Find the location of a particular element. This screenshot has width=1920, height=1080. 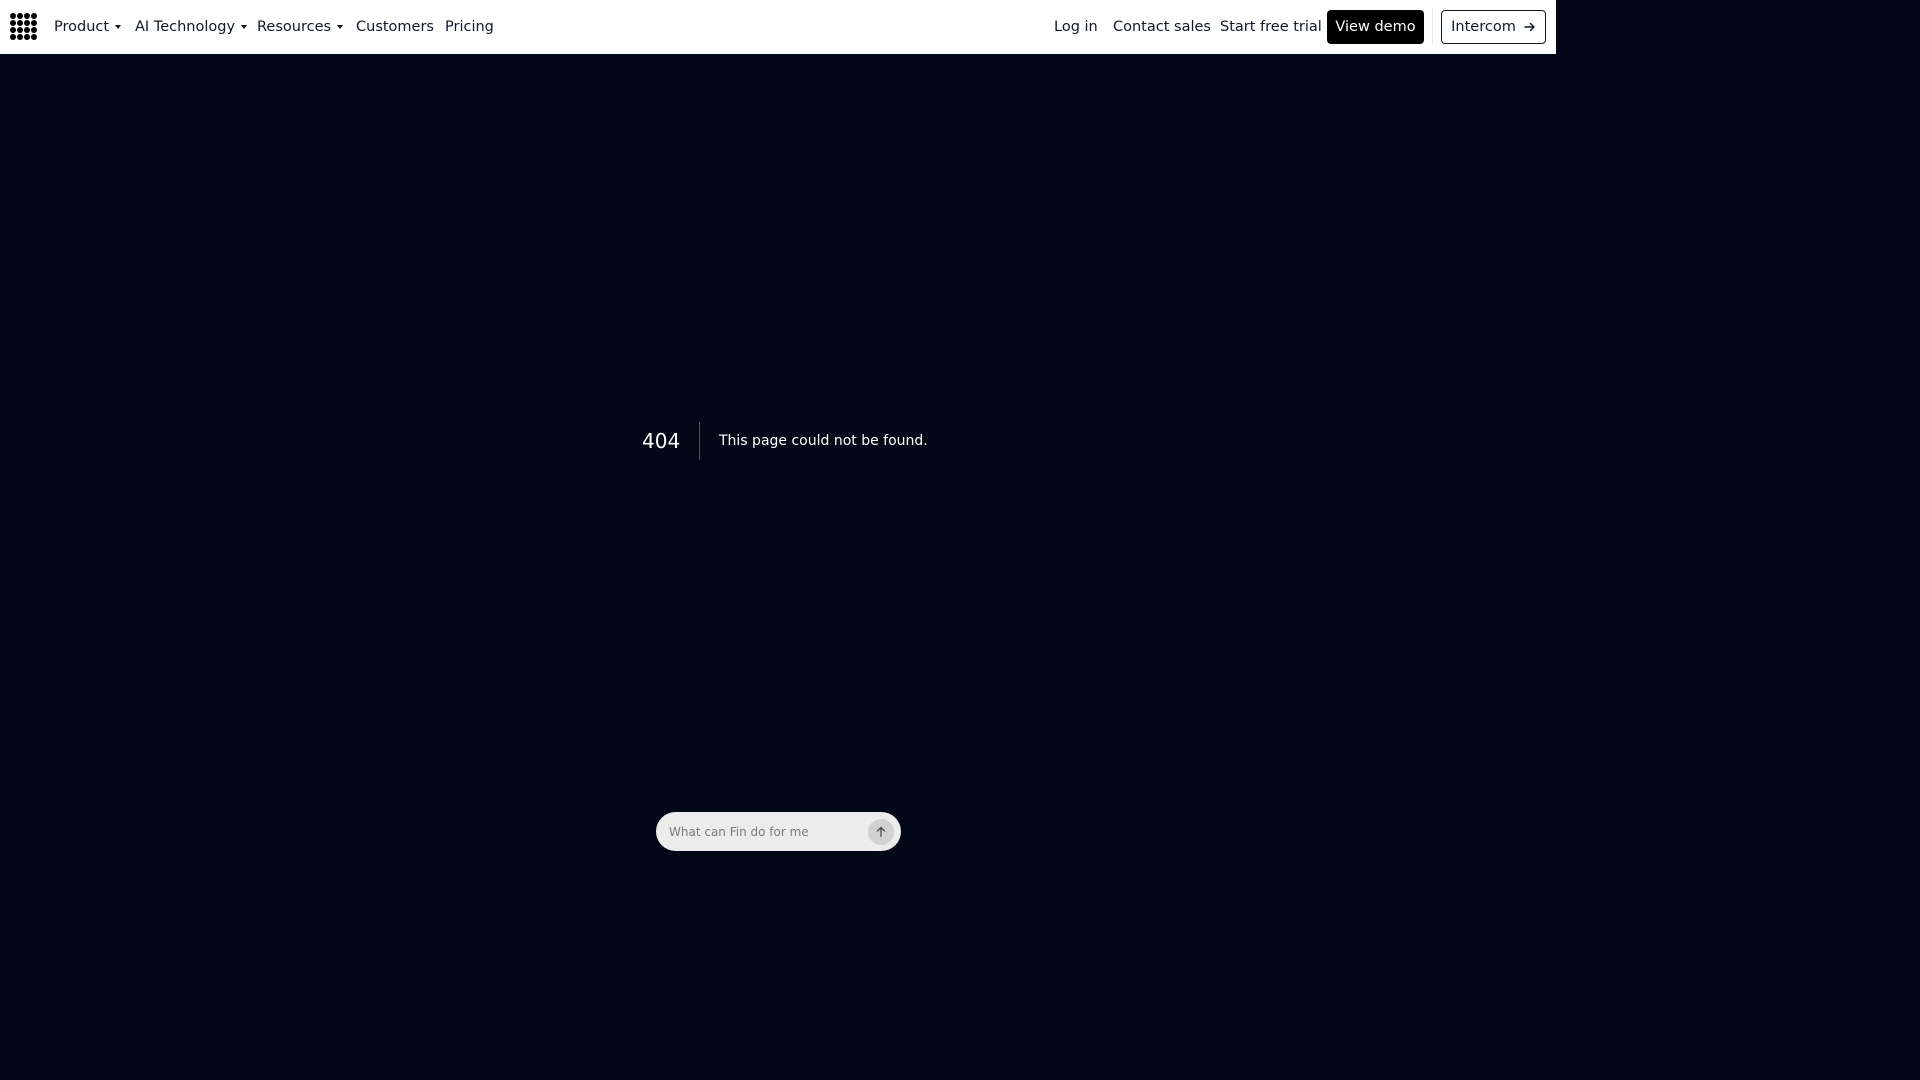

fin-send-button is located at coordinates (881, 832).